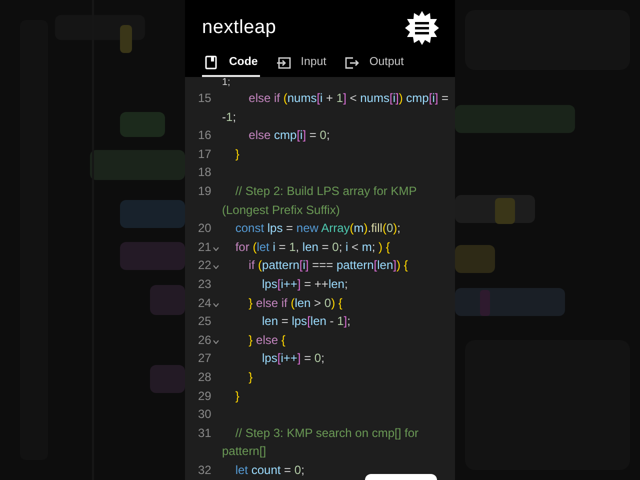 The height and width of the screenshot is (480, 640). Describe the element at coordinates (374, 63) in the screenshot. I see `tab: Output` at that location.